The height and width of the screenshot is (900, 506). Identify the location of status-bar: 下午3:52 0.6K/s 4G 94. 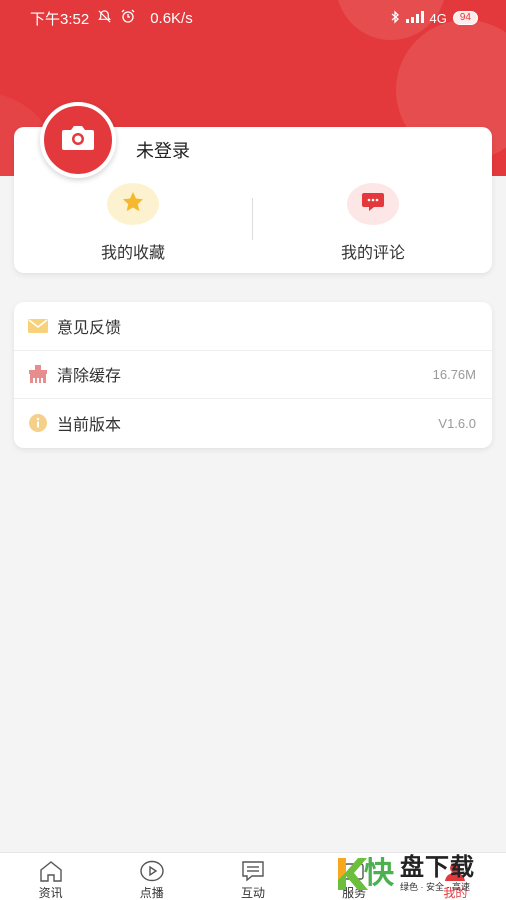
(253, 18).